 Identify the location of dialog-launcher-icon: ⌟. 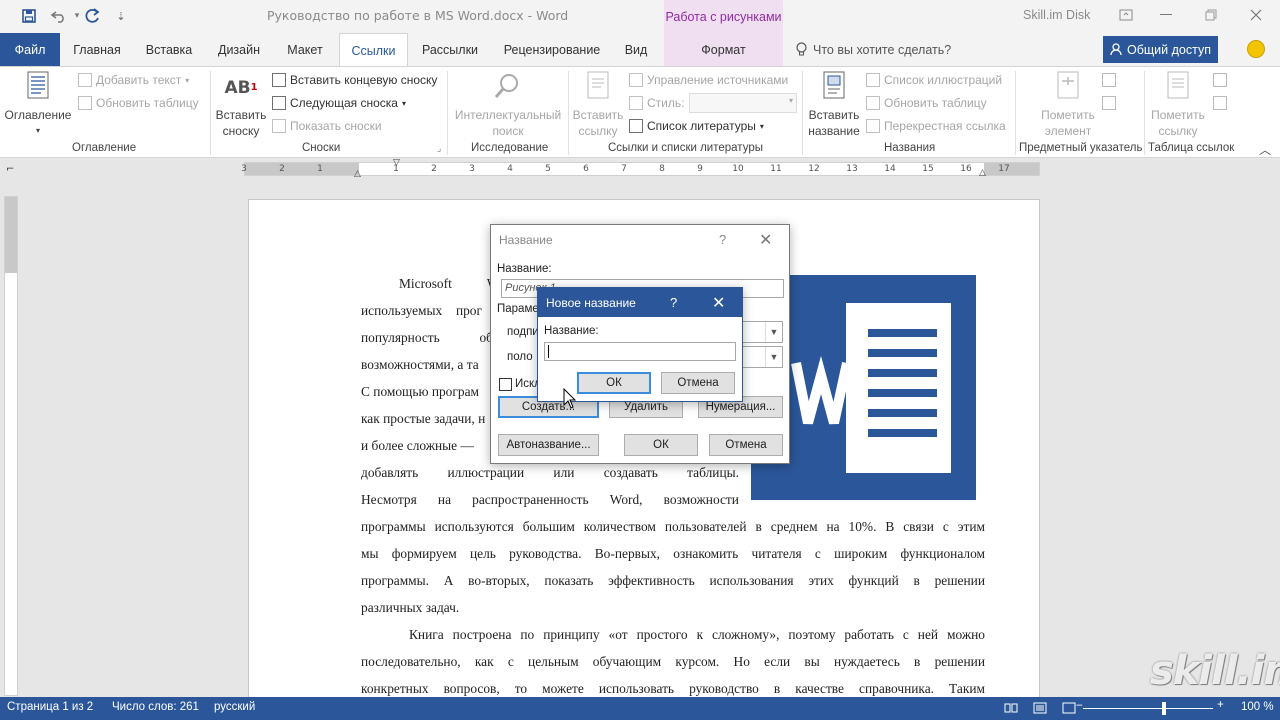
(439, 149).